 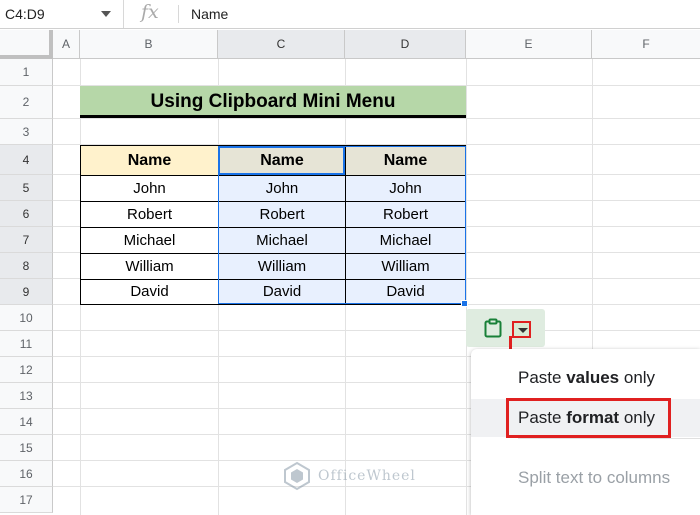 I want to click on row-header-16: 16, so click(x=26, y=474).